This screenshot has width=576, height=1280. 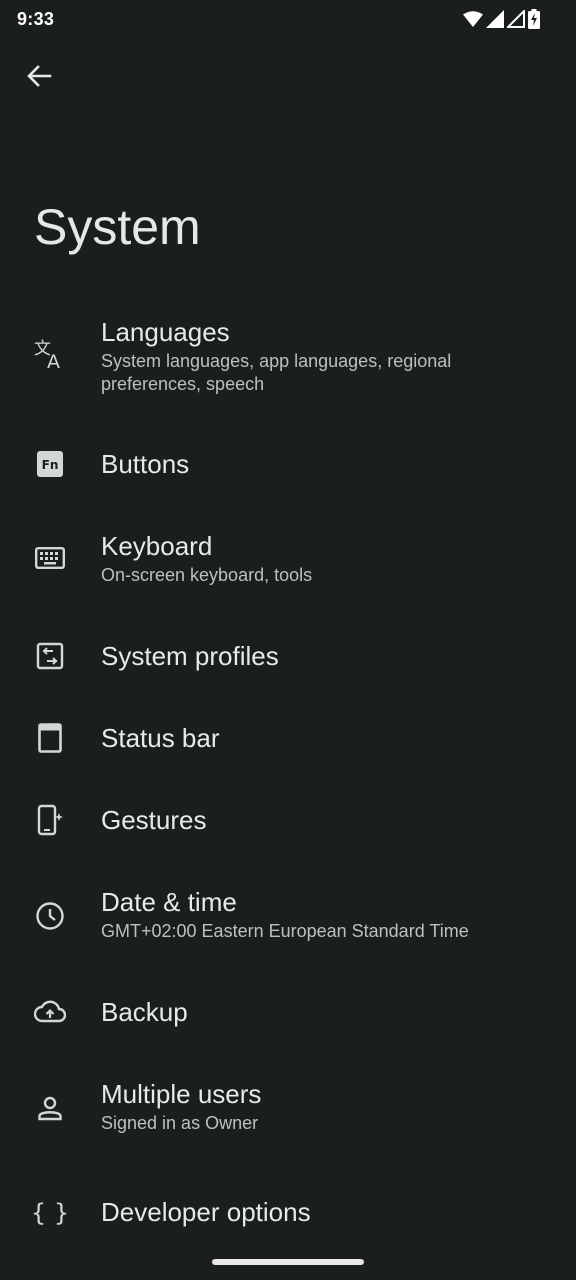 I want to click on clock-icon, so click(x=50, y=916).